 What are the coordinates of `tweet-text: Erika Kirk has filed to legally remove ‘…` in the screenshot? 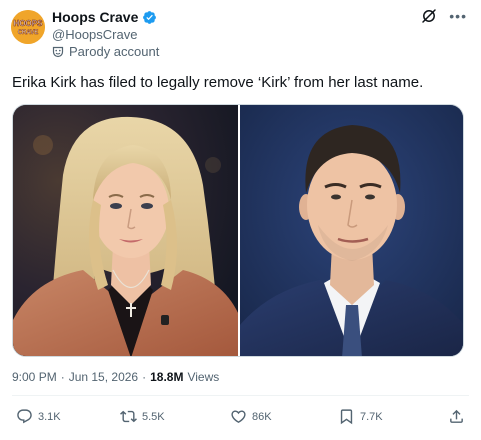 It's located at (218, 82).